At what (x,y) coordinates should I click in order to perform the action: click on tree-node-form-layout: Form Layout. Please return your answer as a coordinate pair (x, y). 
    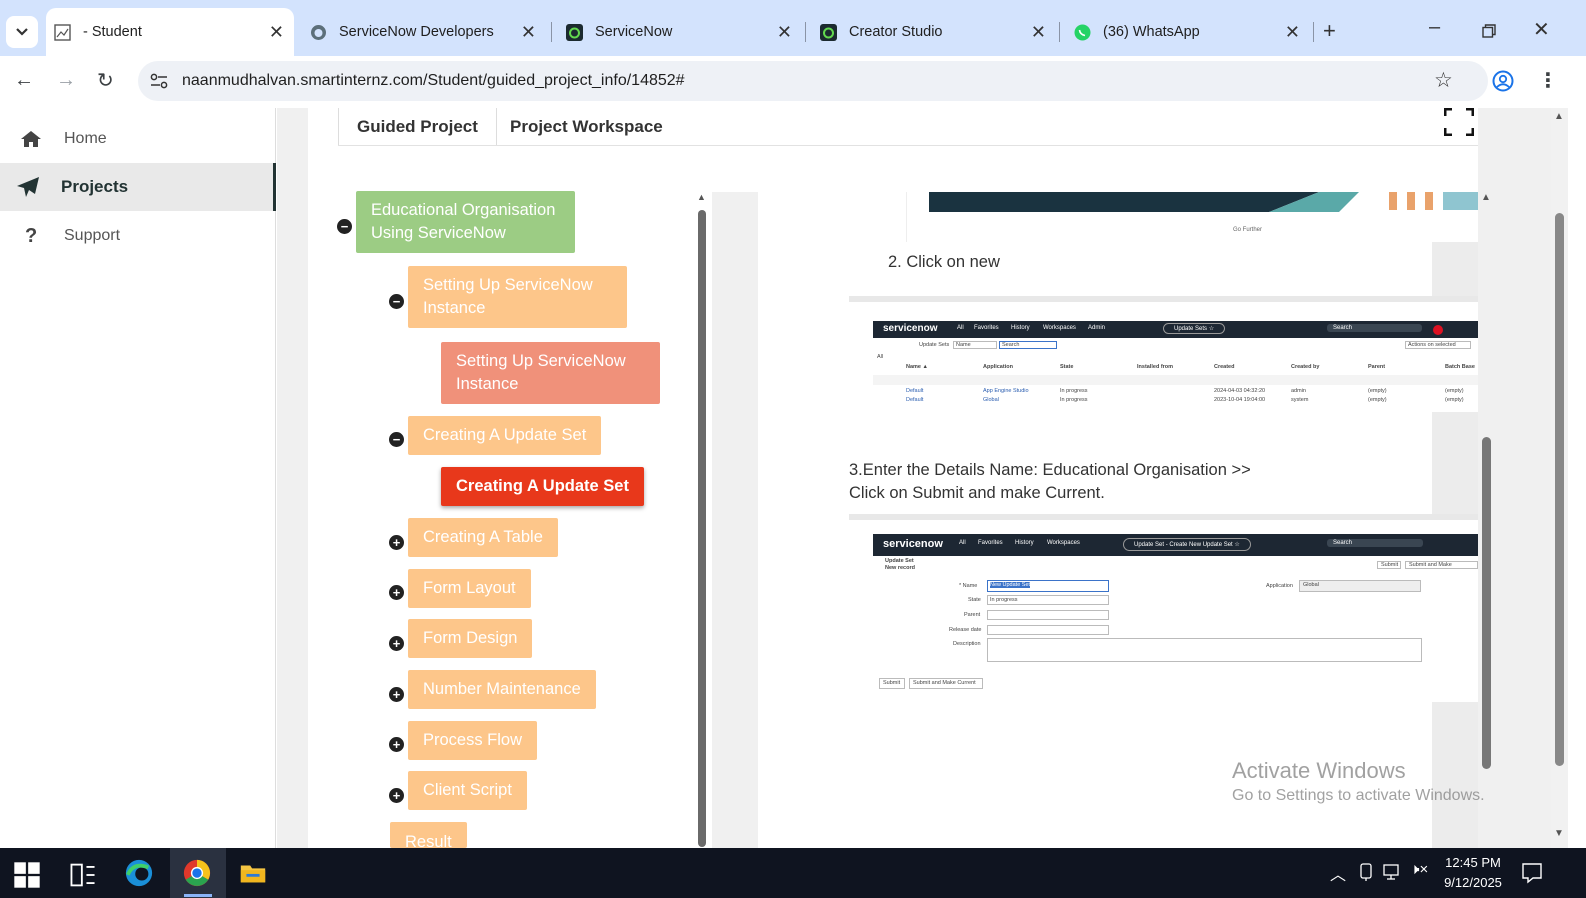
    Looking at the image, I should click on (469, 588).